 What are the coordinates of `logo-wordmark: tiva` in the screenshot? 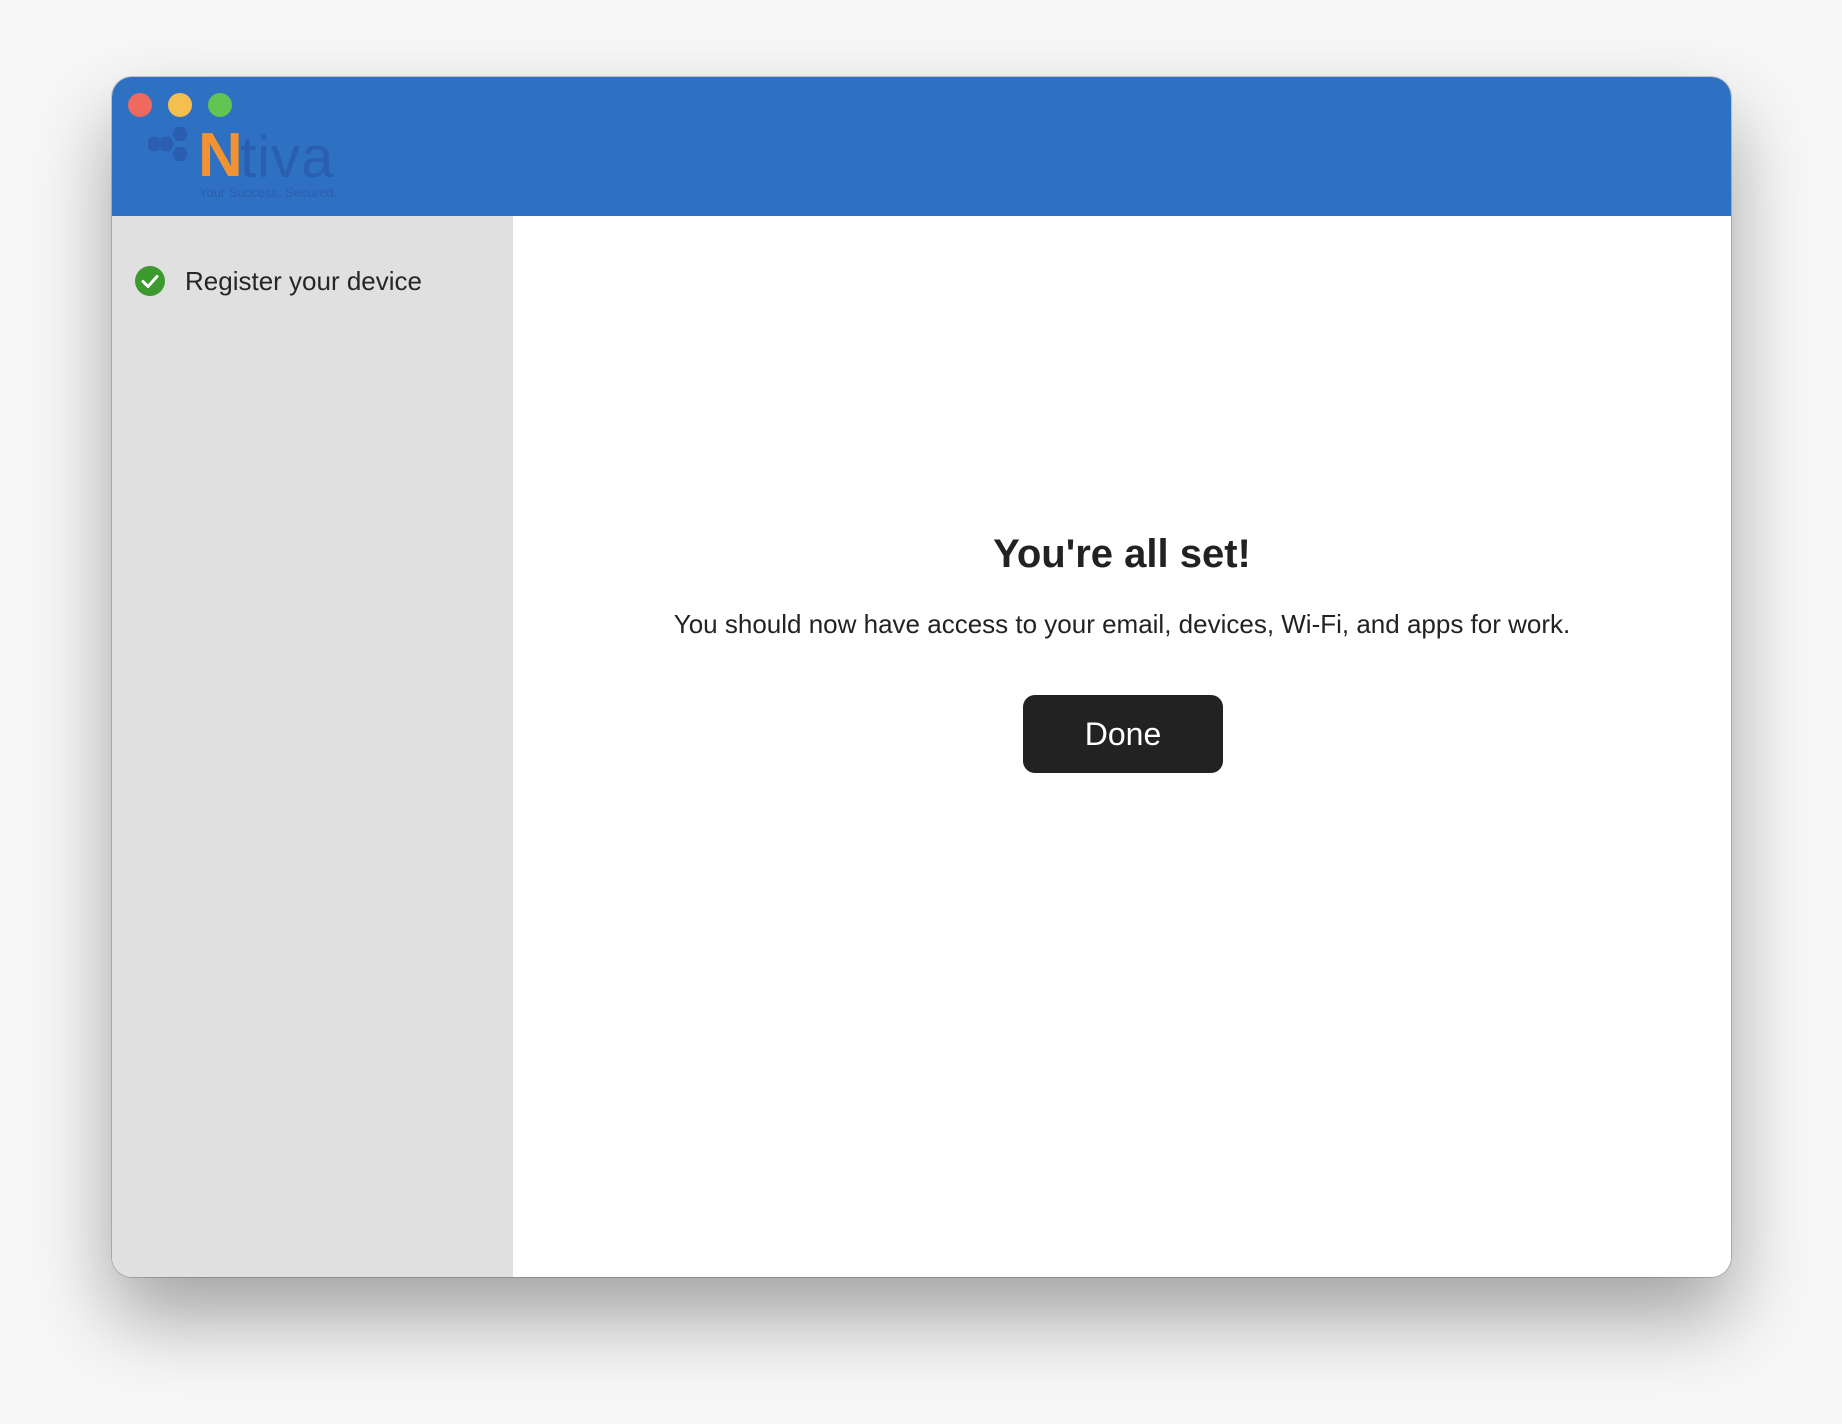 It's located at (287, 157).